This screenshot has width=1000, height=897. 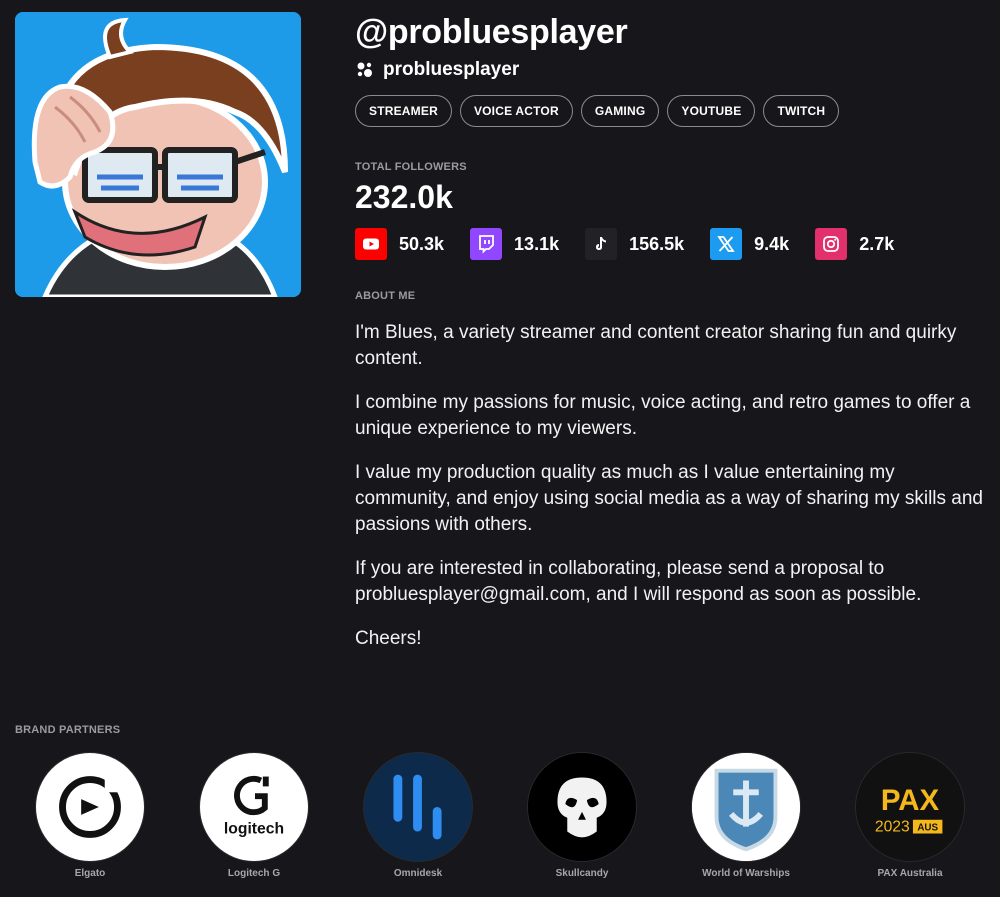 I want to click on x-count: 9.4k, so click(x=772, y=243).